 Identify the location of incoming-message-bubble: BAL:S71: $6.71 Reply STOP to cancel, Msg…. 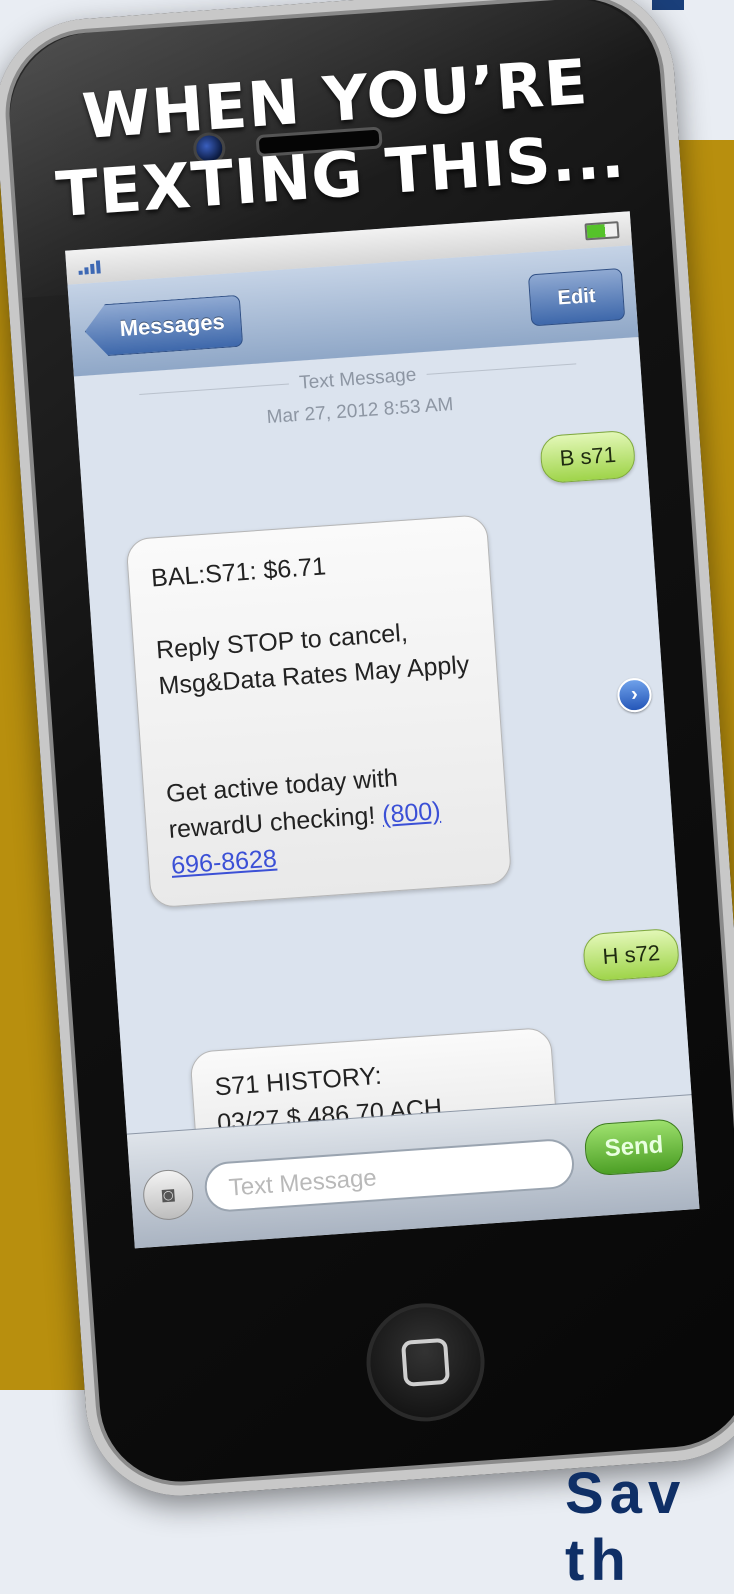
(319, 711).